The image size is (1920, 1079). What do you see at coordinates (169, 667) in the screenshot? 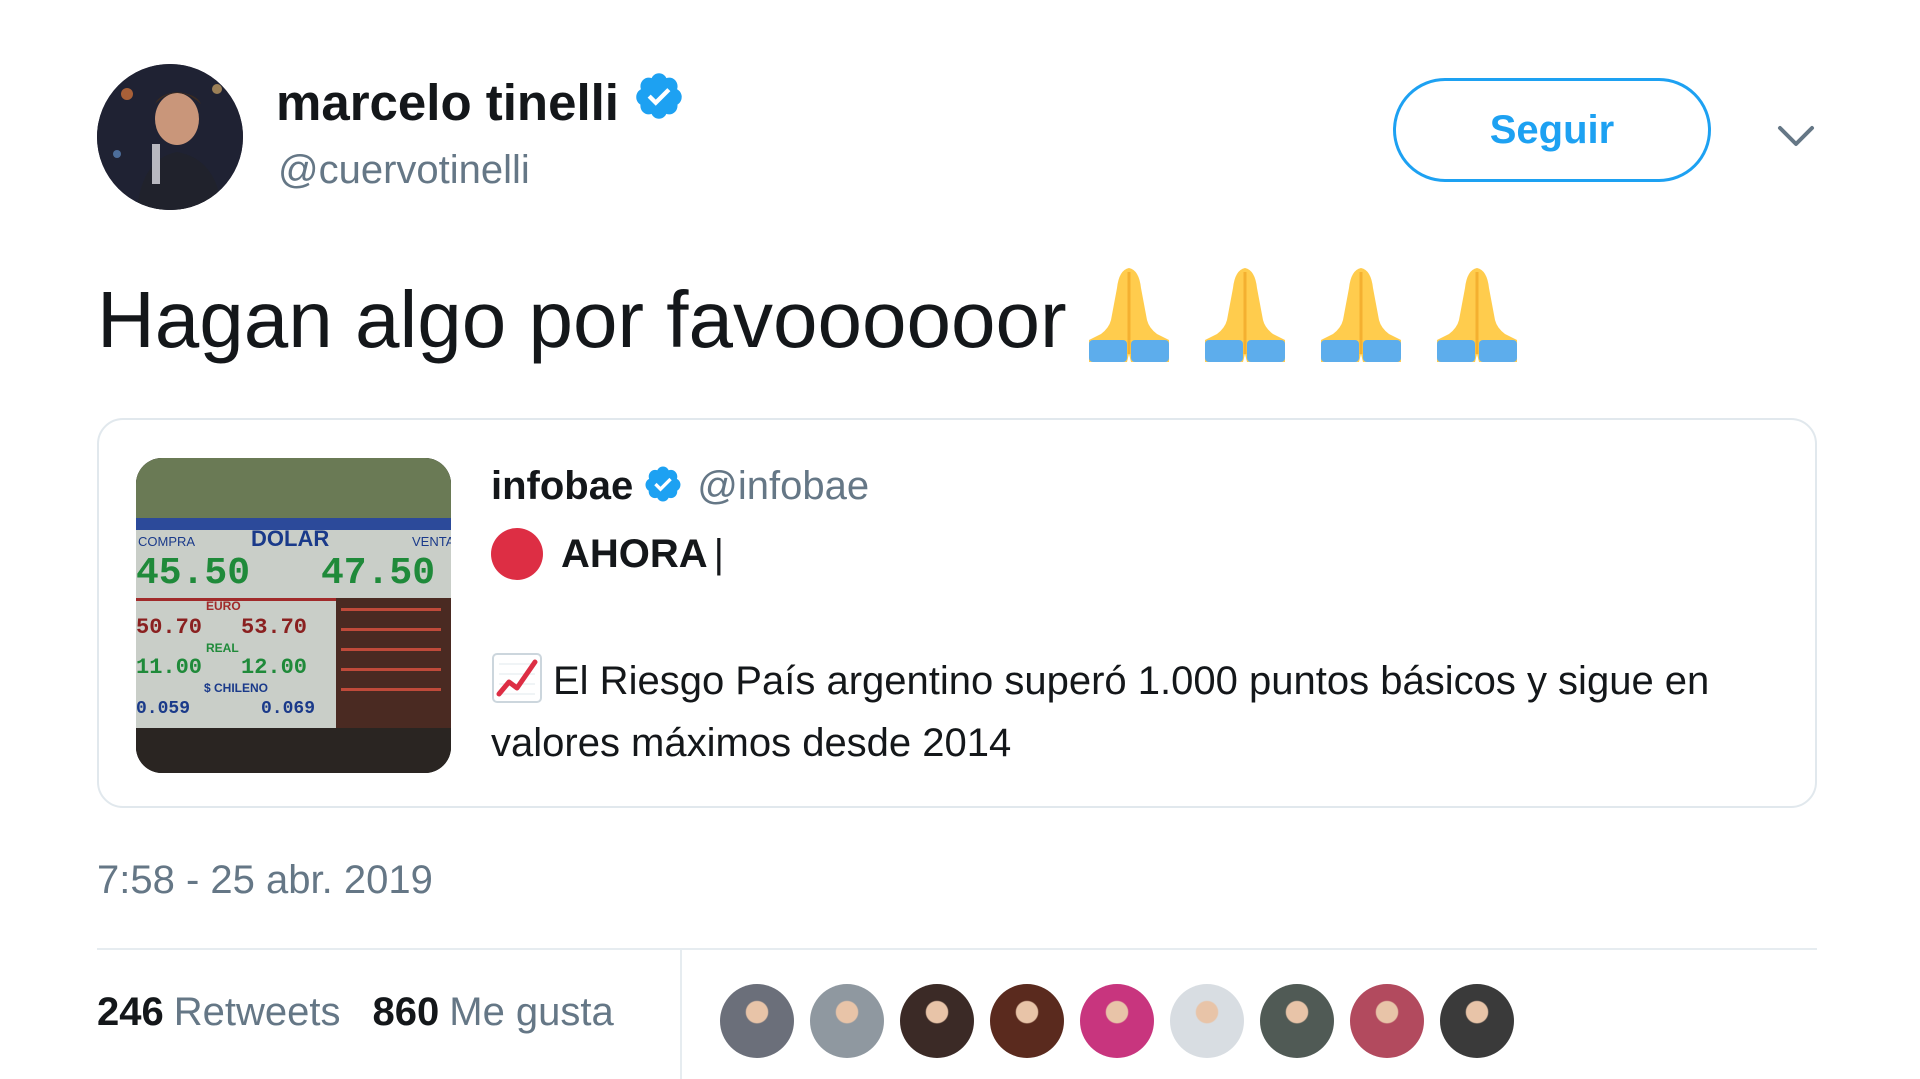
I see `real-compra: 11.00` at bounding box center [169, 667].